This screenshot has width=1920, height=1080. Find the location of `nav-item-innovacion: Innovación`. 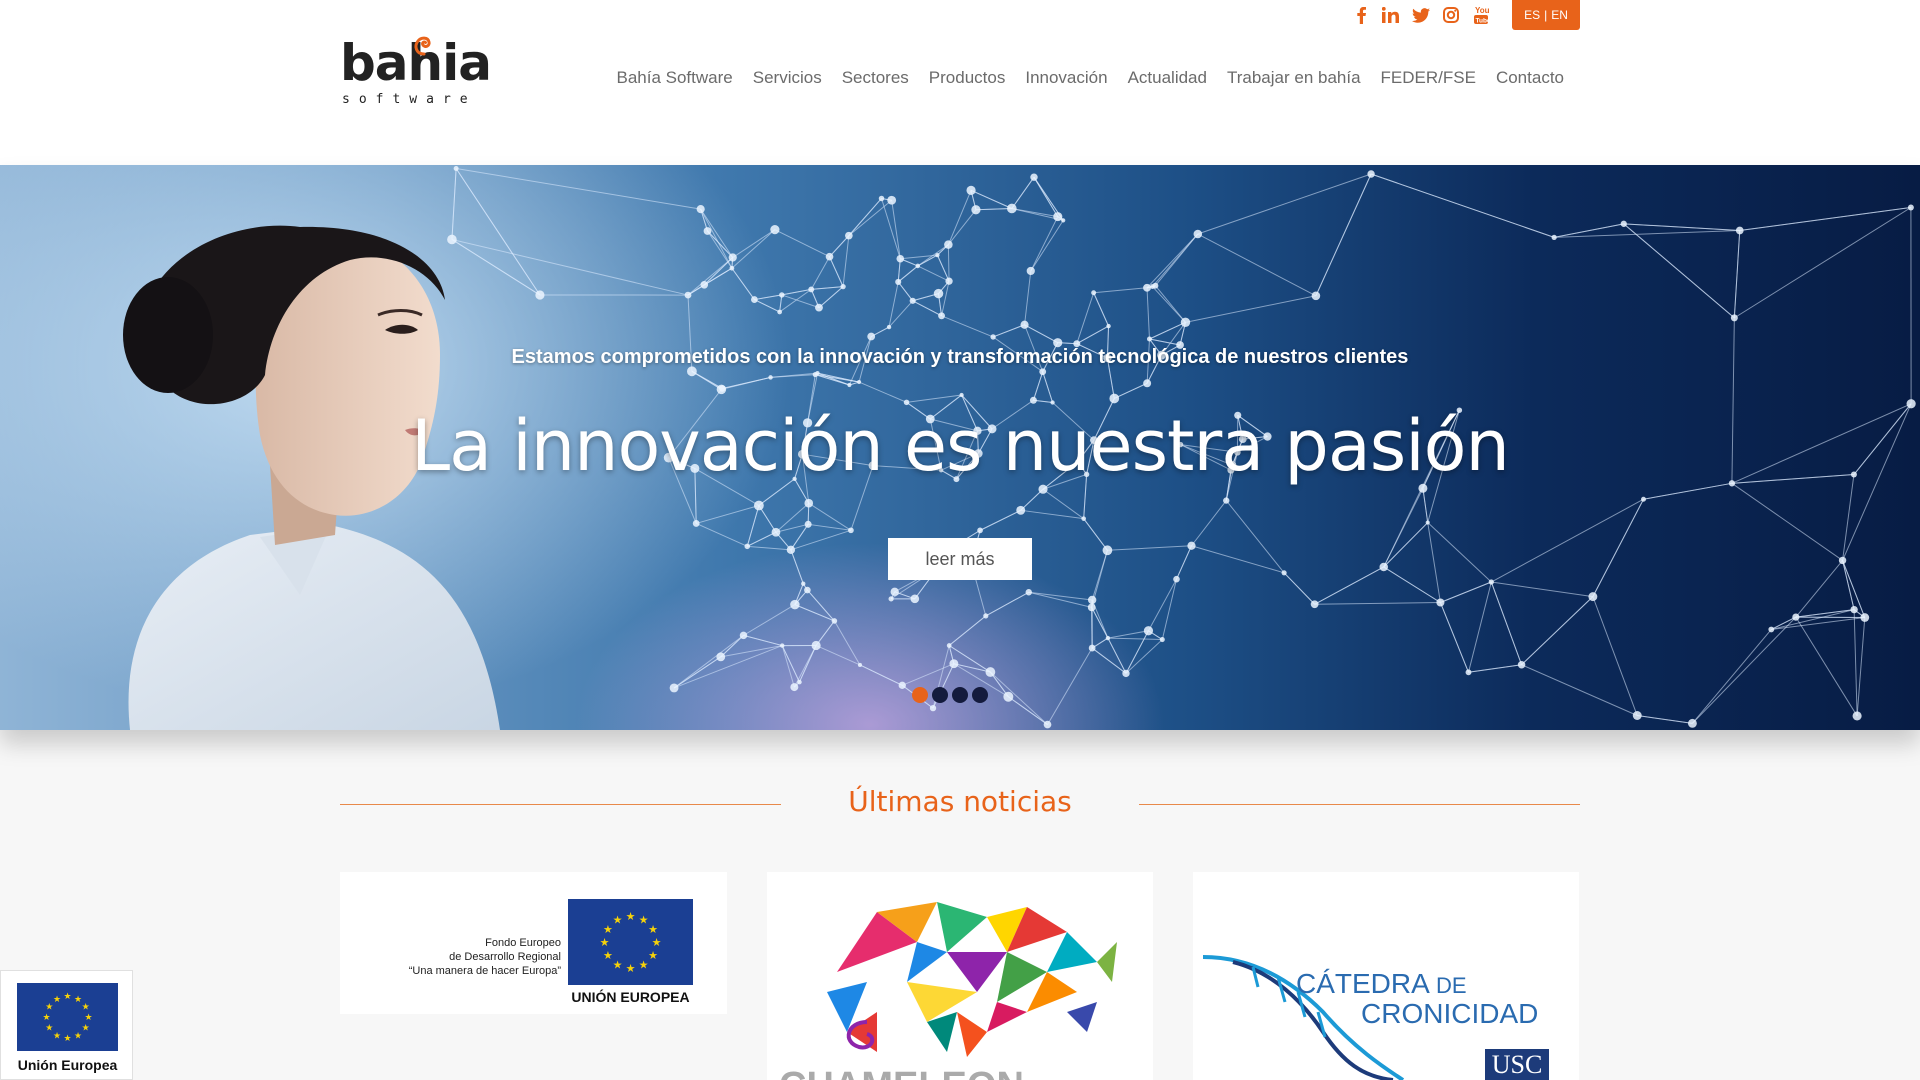

nav-item-innovacion: Innovación is located at coordinates (1066, 78).